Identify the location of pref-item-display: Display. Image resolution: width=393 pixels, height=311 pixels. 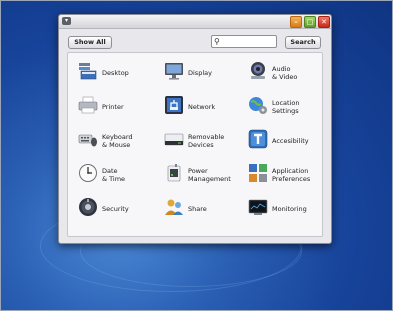
(204, 73).